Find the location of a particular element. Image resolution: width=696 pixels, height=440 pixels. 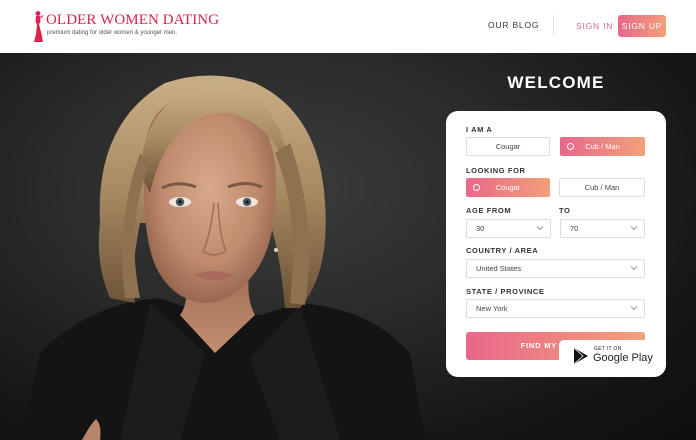

state-label: STATE / PROVINCE is located at coordinates (505, 291).